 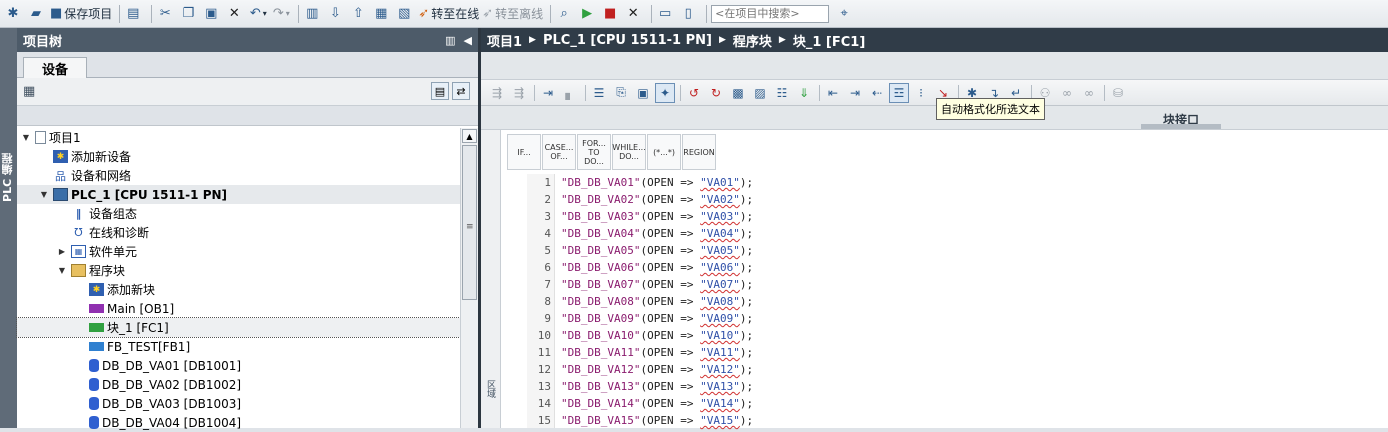 What do you see at coordinates (8, 177) in the screenshot?
I see `plc-programming-label: PLC 编程` at bounding box center [8, 177].